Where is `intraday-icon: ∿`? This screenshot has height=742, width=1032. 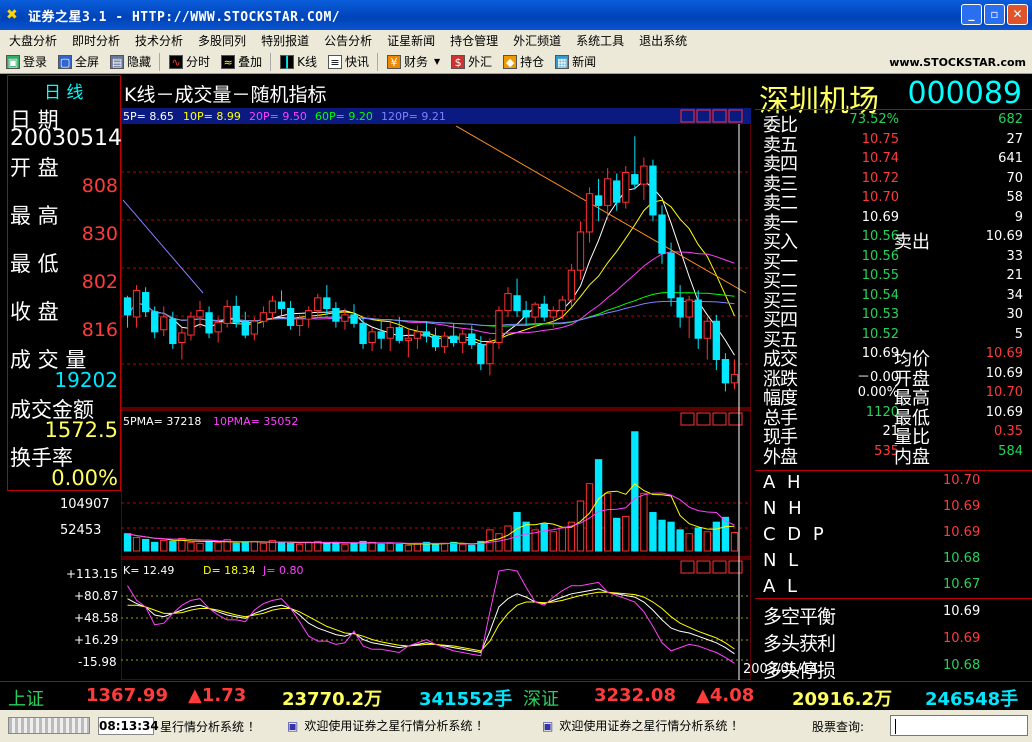 intraday-icon: ∿ is located at coordinates (176, 61).